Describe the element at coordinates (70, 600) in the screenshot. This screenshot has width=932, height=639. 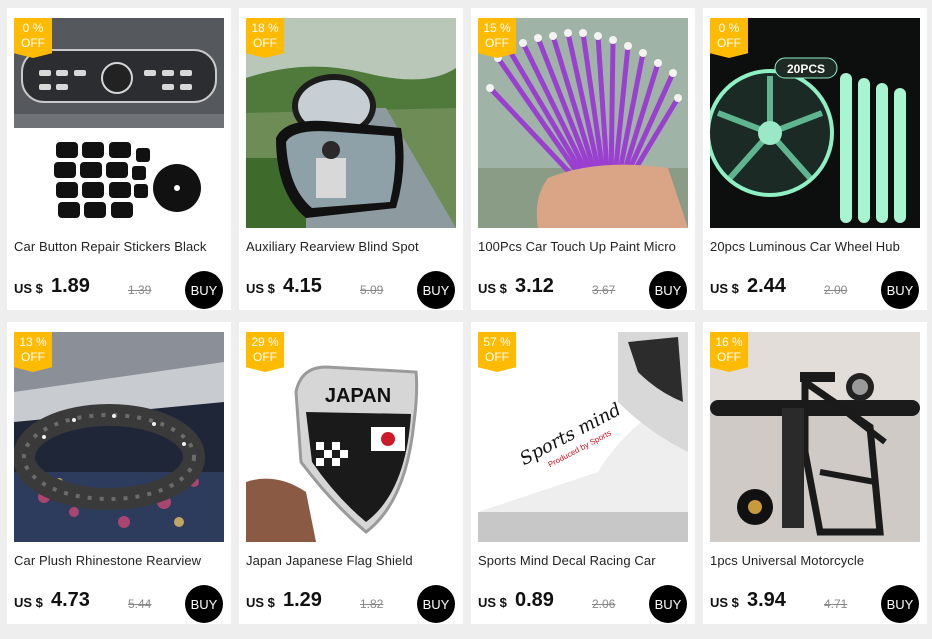
I see `current-price: 4.73` at that location.